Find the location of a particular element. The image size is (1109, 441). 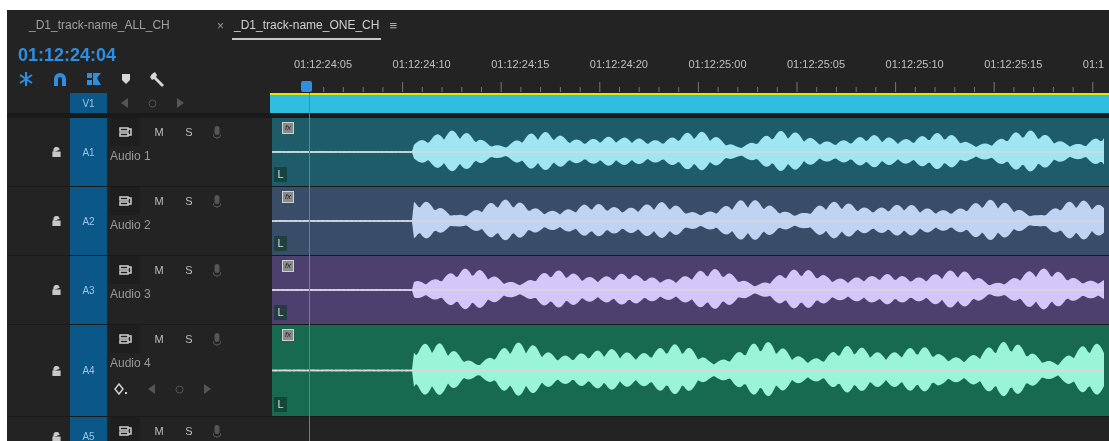

timecode: 01:12:24:04 is located at coordinates (138, 55).